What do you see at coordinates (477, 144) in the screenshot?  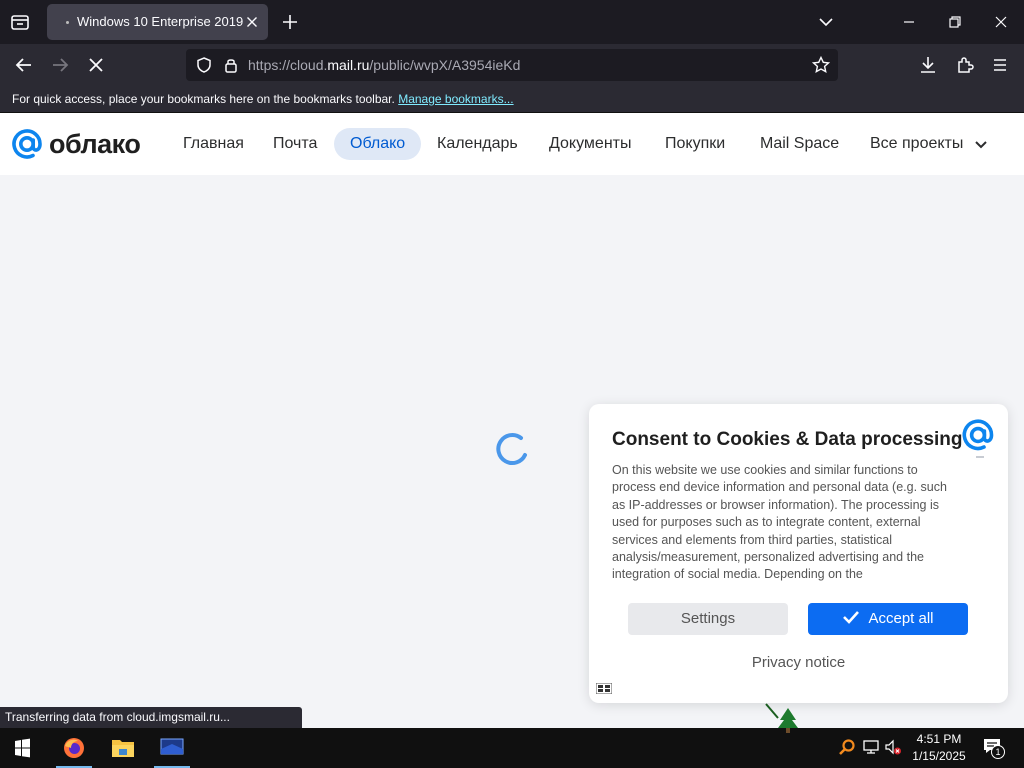 I see `nav-calendar: Календарь` at bounding box center [477, 144].